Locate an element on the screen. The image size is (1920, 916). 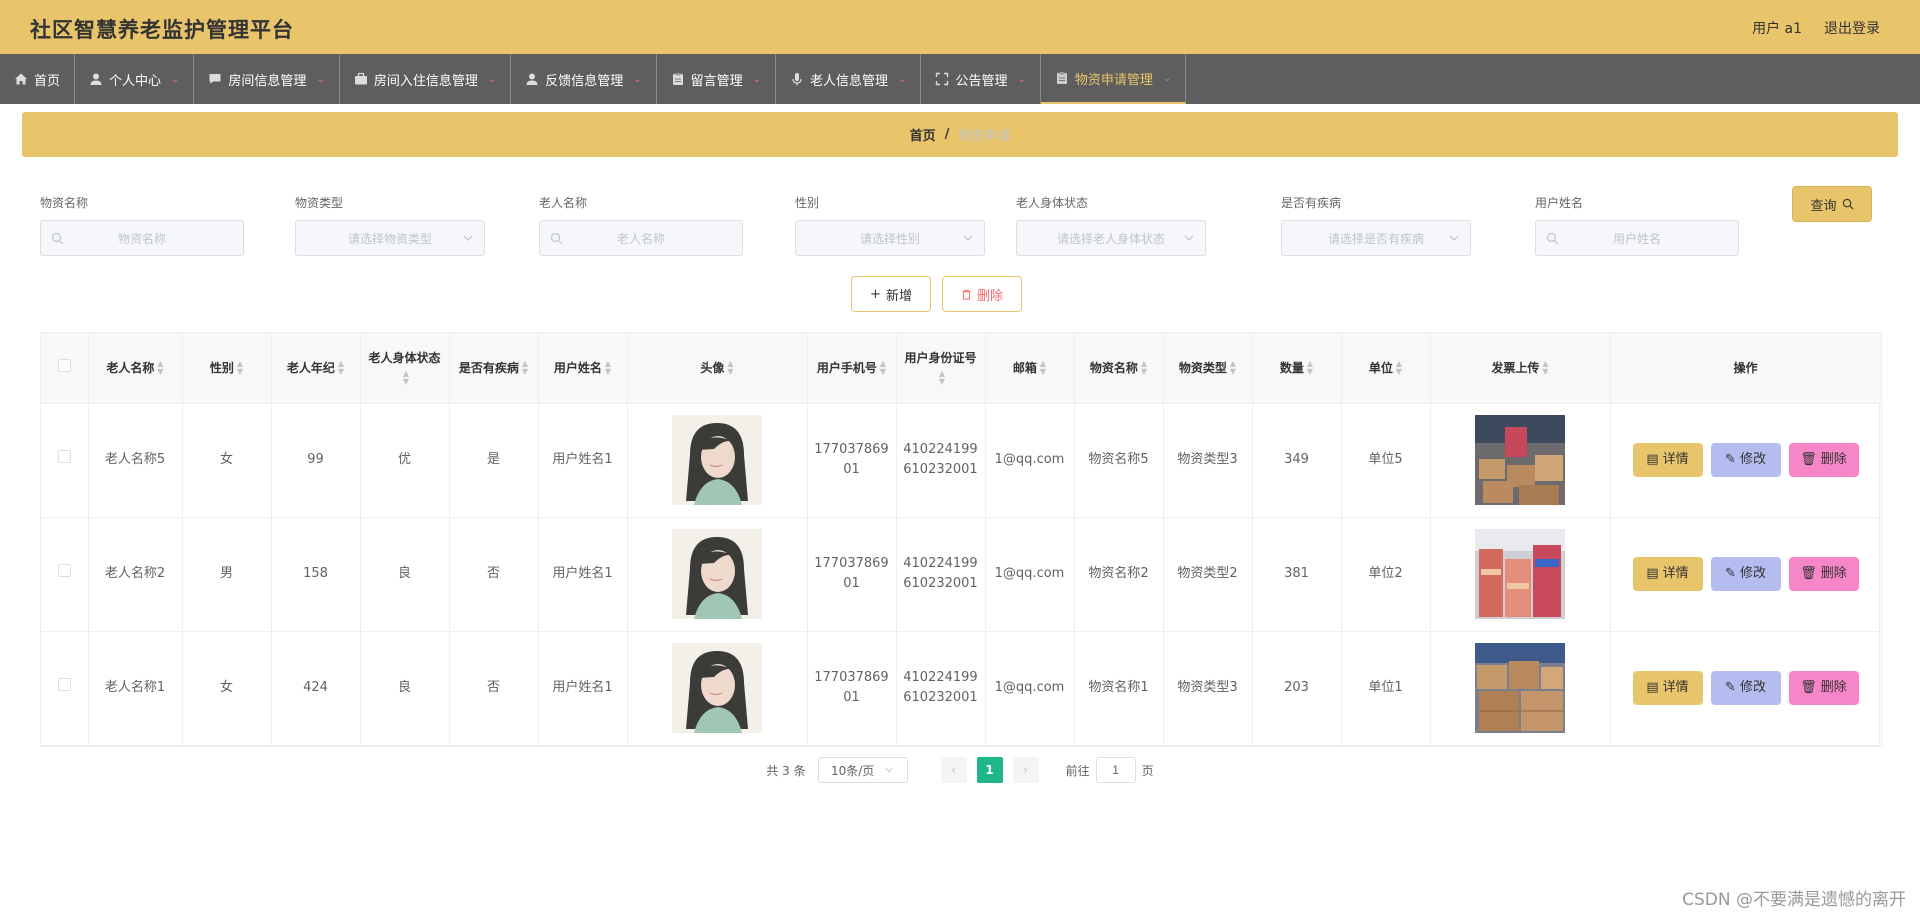
goto-prefix: 前往 is located at coordinates (1077, 770).